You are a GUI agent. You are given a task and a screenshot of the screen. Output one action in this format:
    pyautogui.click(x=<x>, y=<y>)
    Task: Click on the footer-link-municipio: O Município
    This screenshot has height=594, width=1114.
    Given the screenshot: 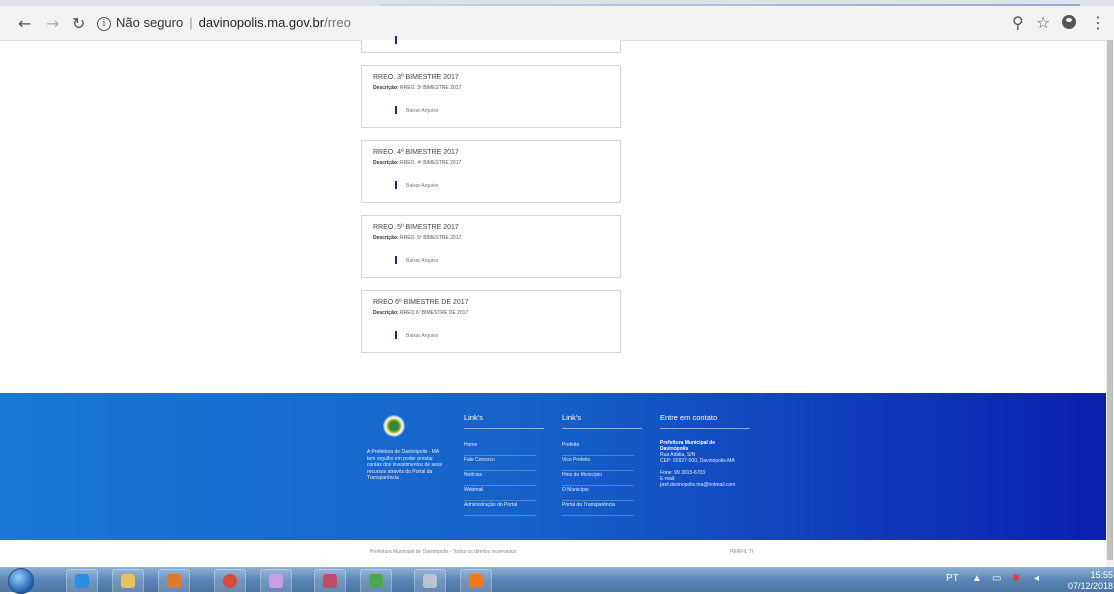 What is the action you would take?
    pyautogui.click(x=598, y=493)
    